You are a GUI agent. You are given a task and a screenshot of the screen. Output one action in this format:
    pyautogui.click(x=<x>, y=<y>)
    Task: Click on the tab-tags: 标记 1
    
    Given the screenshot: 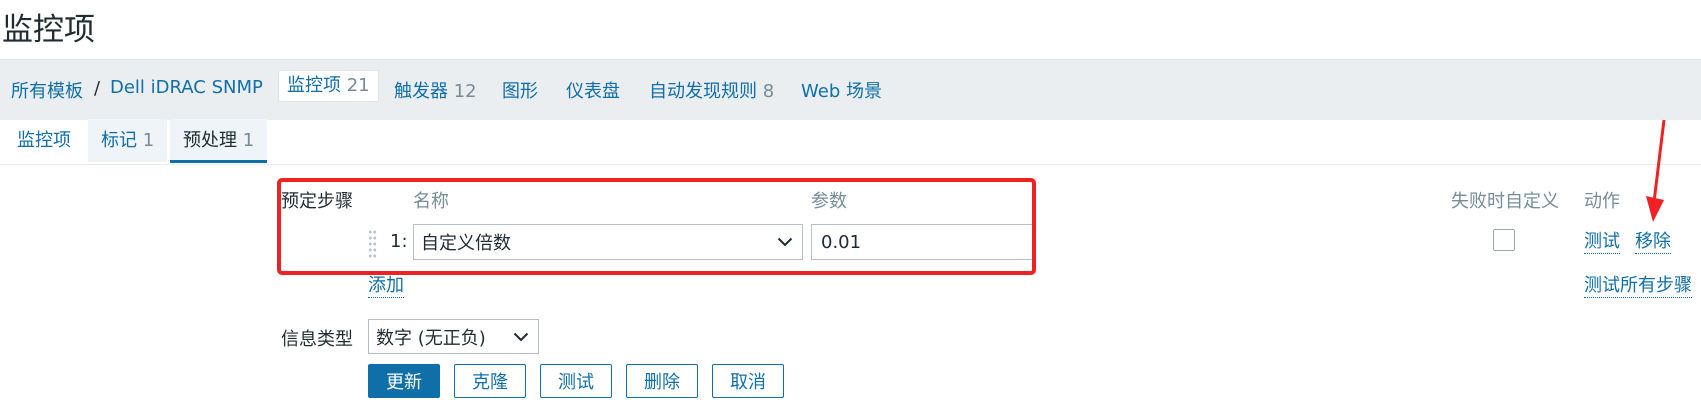 What is the action you would take?
    pyautogui.click(x=128, y=140)
    